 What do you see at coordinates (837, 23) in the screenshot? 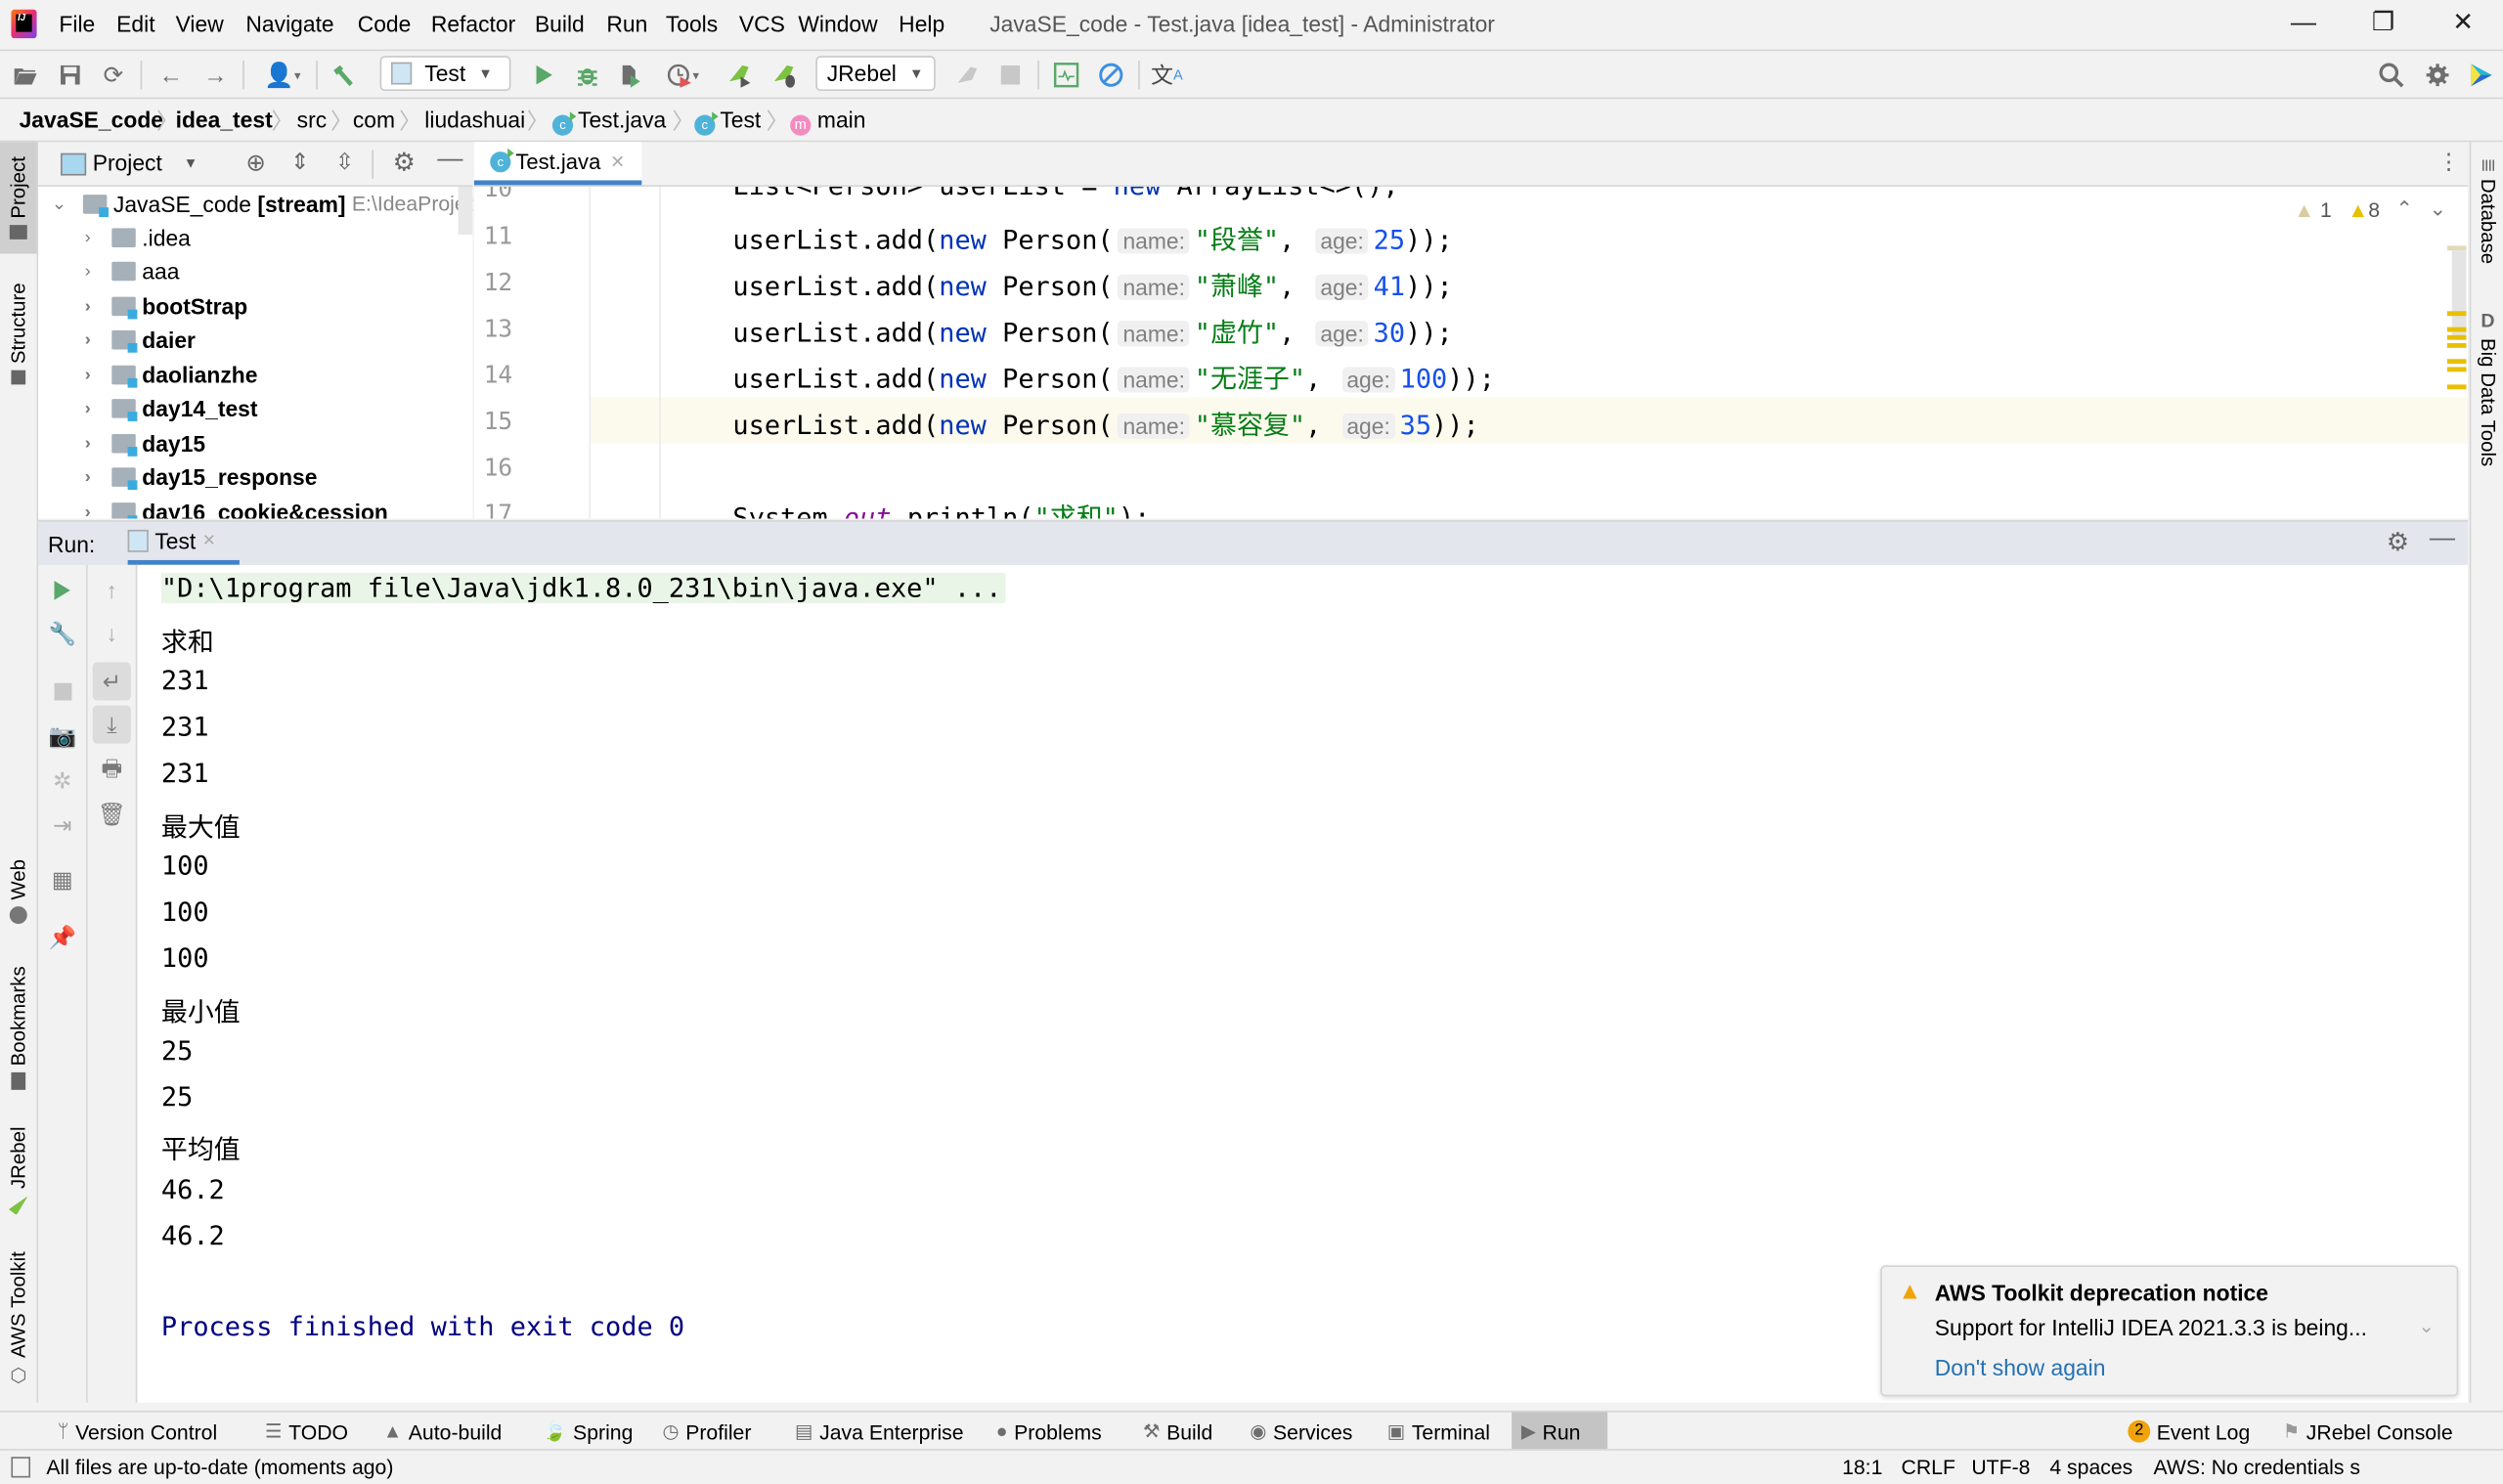
I see `menu-window: Window` at bounding box center [837, 23].